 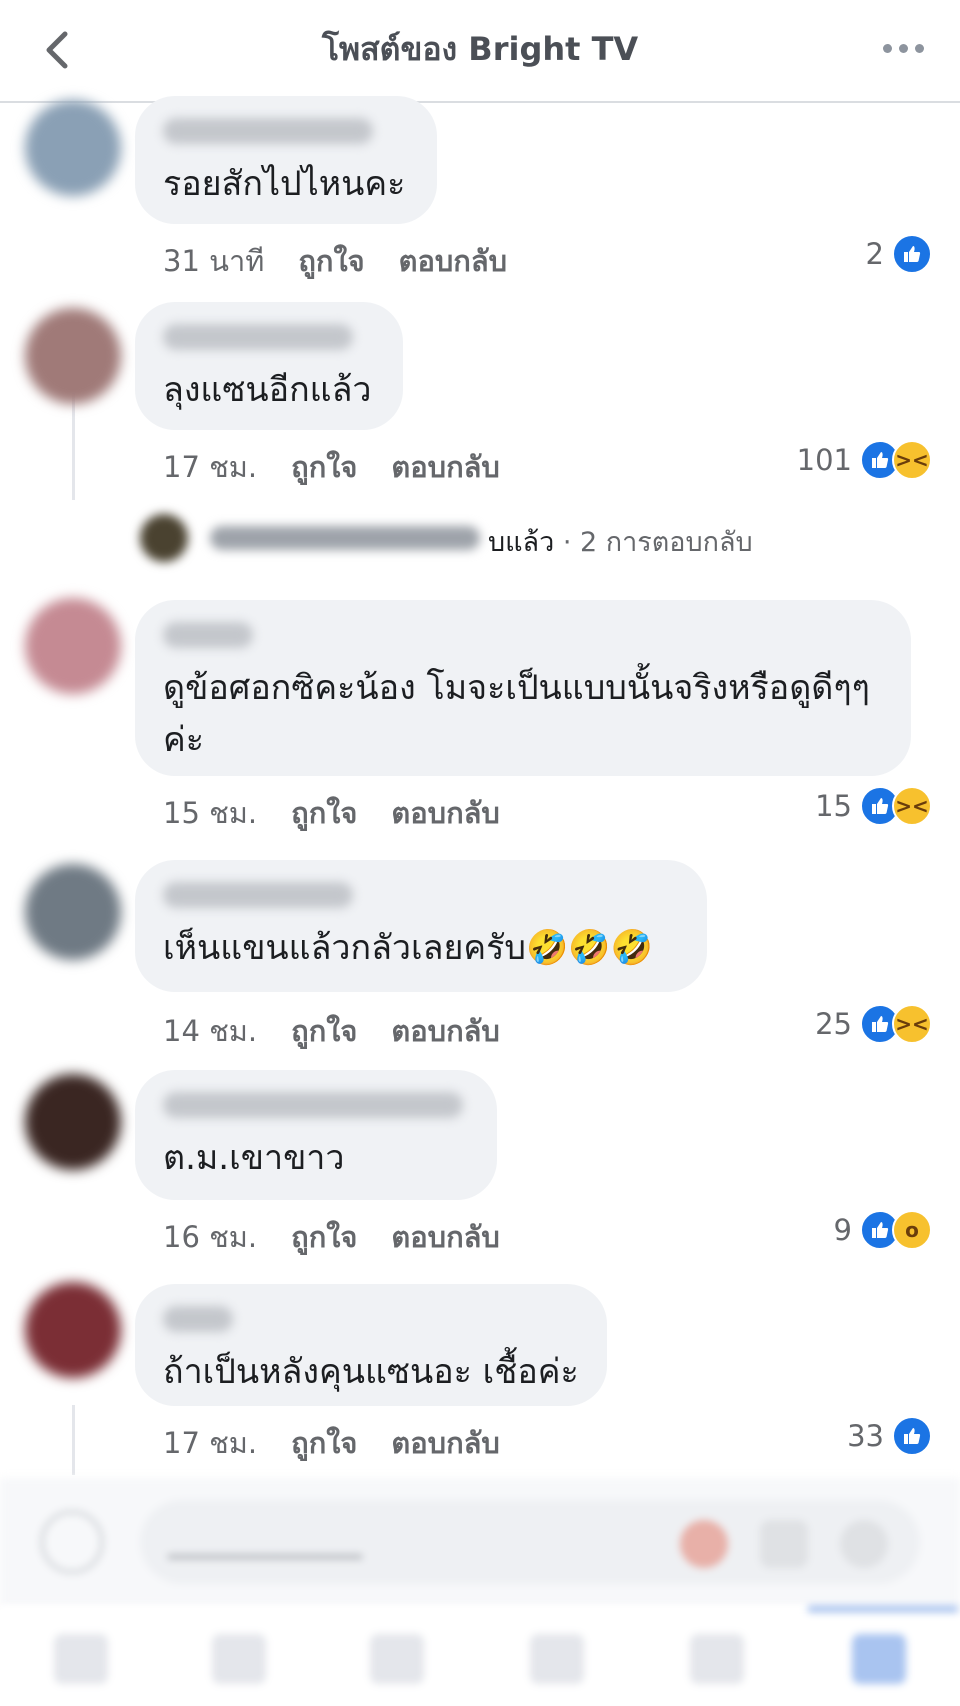 I want to click on comment-text: ต.ม.เขาขาว, so click(x=254, y=1158).